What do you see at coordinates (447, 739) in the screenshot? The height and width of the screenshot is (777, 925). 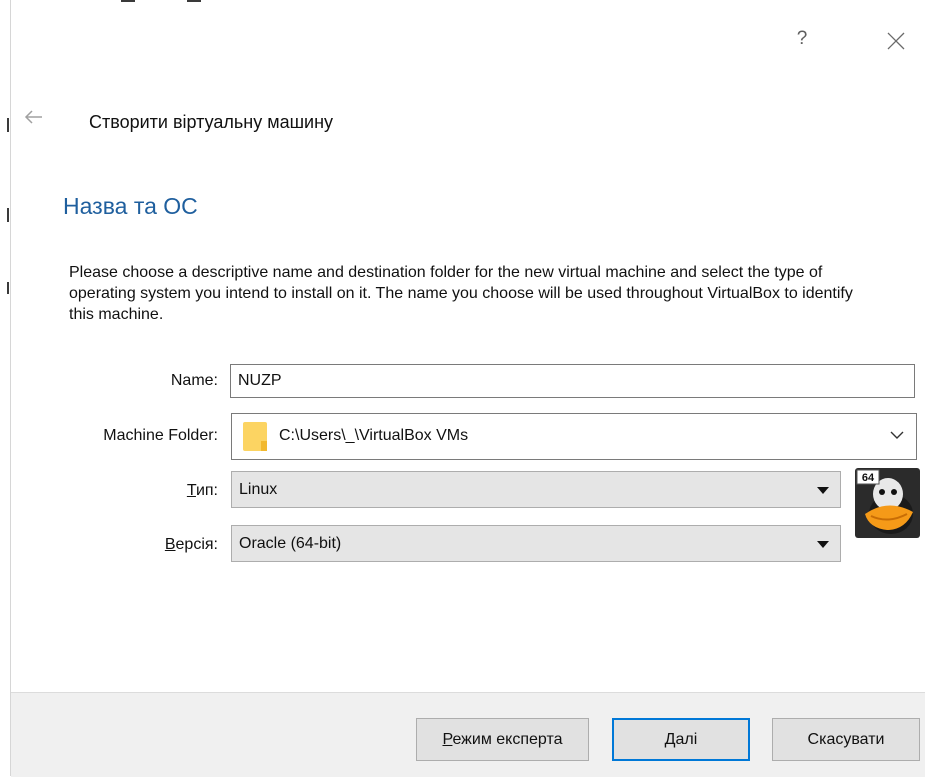 I see `expert-mode-accelerator: Р` at bounding box center [447, 739].